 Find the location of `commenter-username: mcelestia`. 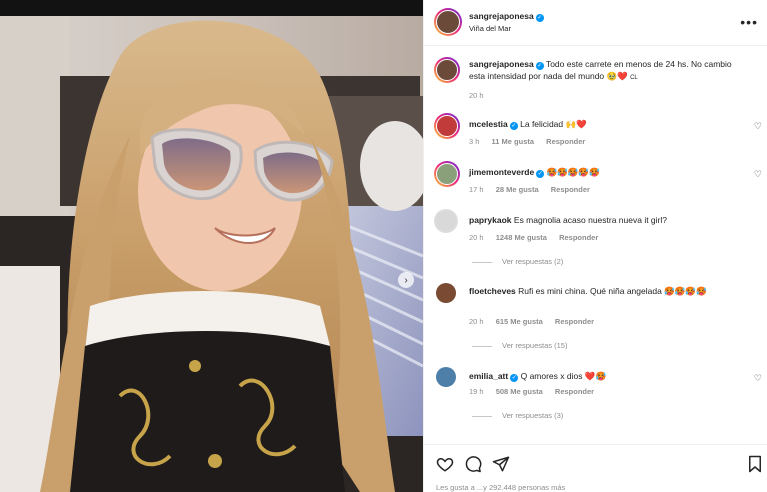

commenter-username: mcelestia is located at coordinates (488, 124).